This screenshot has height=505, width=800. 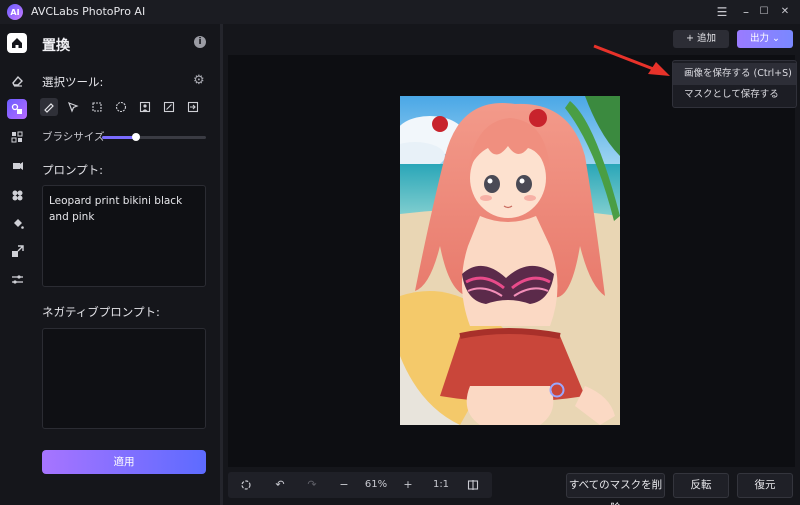 I want to click on colorize-icon, so click(x=17, y=166).